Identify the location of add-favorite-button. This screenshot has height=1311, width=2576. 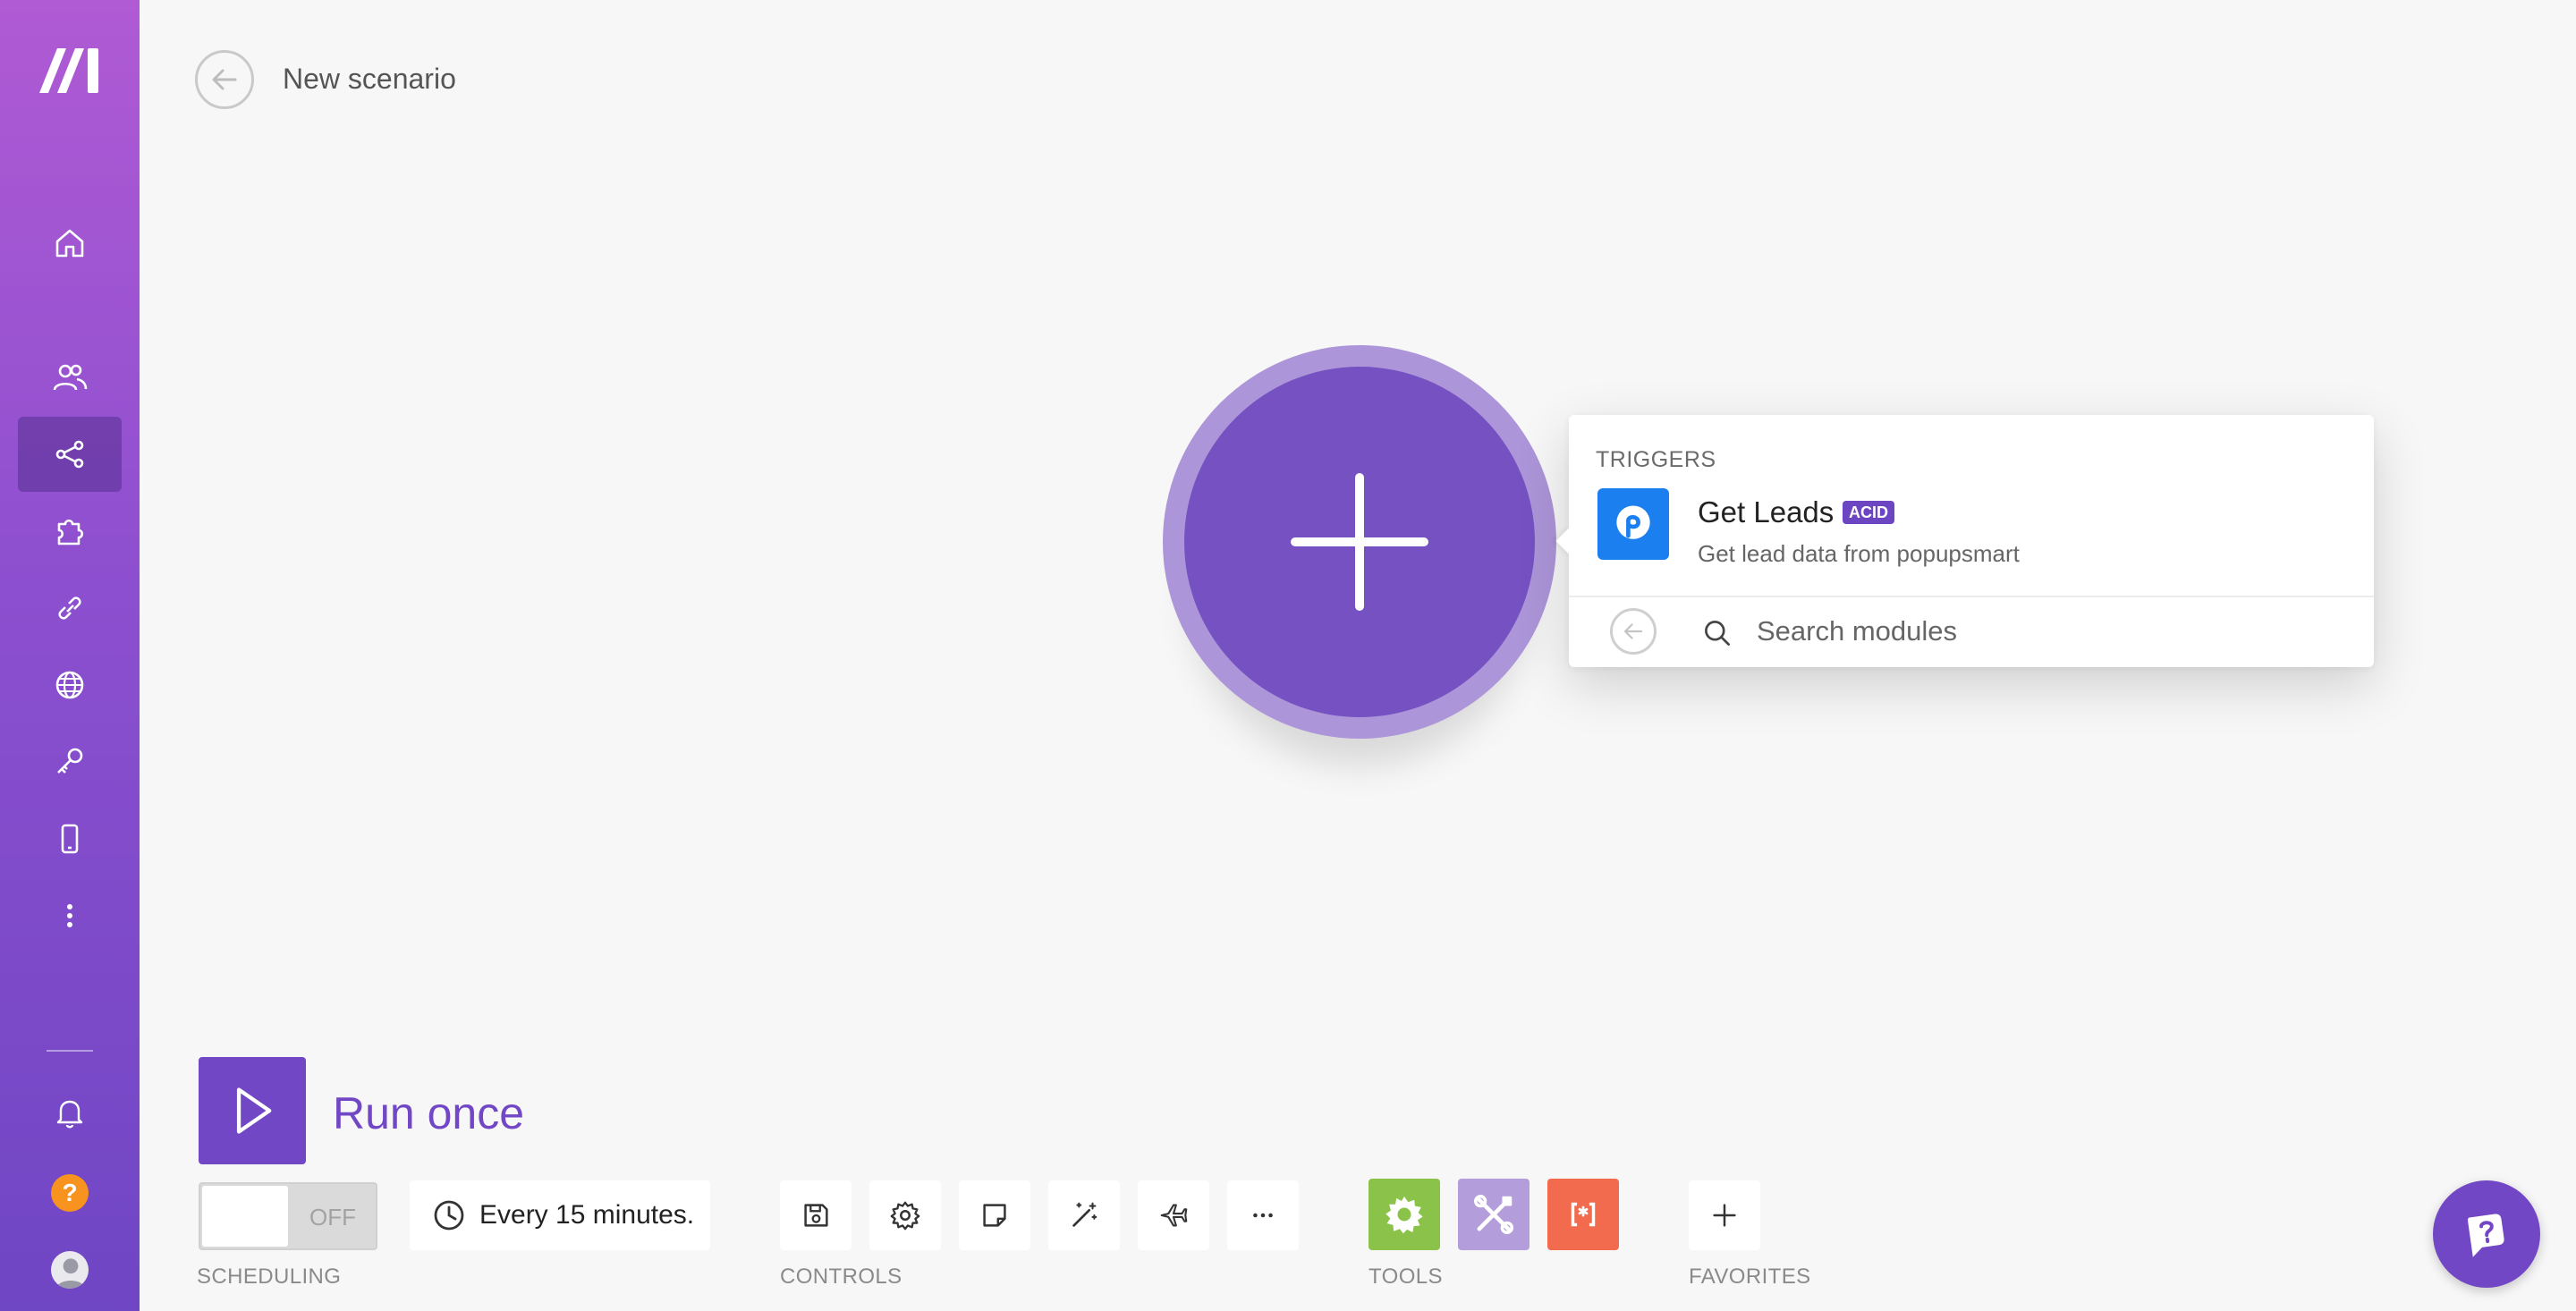
(1724, 1215).